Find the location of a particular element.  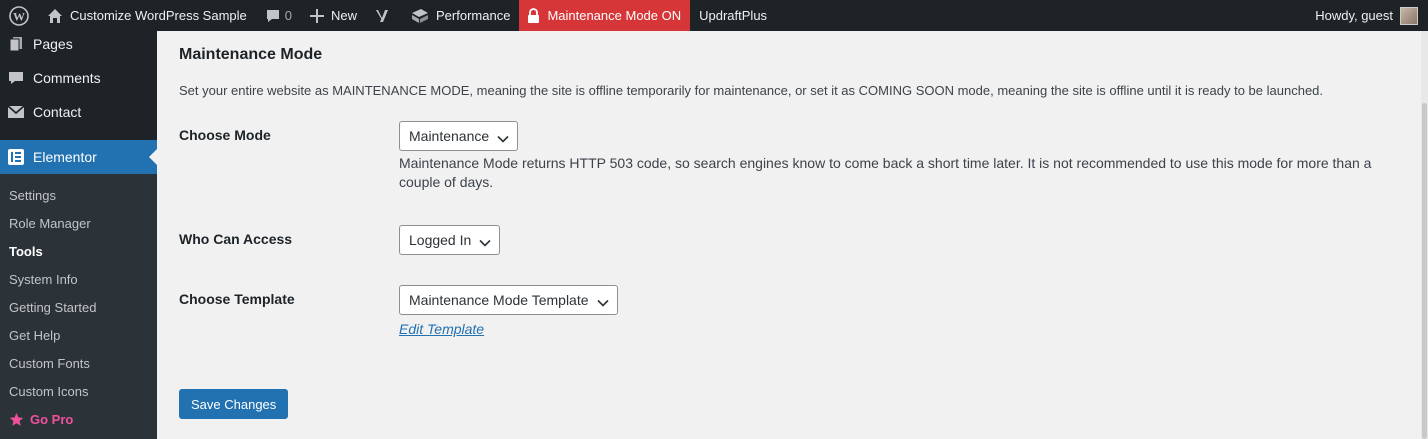

star-icon is located at coordinates (16, 419).